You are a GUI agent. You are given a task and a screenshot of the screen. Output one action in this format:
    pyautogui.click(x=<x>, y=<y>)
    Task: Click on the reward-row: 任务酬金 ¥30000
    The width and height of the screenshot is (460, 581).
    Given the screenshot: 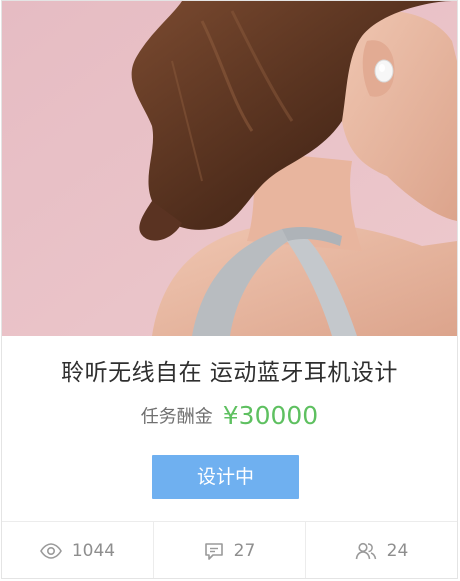 What is the action you would take?
    pyautogui.click(x=229, y=415)
    